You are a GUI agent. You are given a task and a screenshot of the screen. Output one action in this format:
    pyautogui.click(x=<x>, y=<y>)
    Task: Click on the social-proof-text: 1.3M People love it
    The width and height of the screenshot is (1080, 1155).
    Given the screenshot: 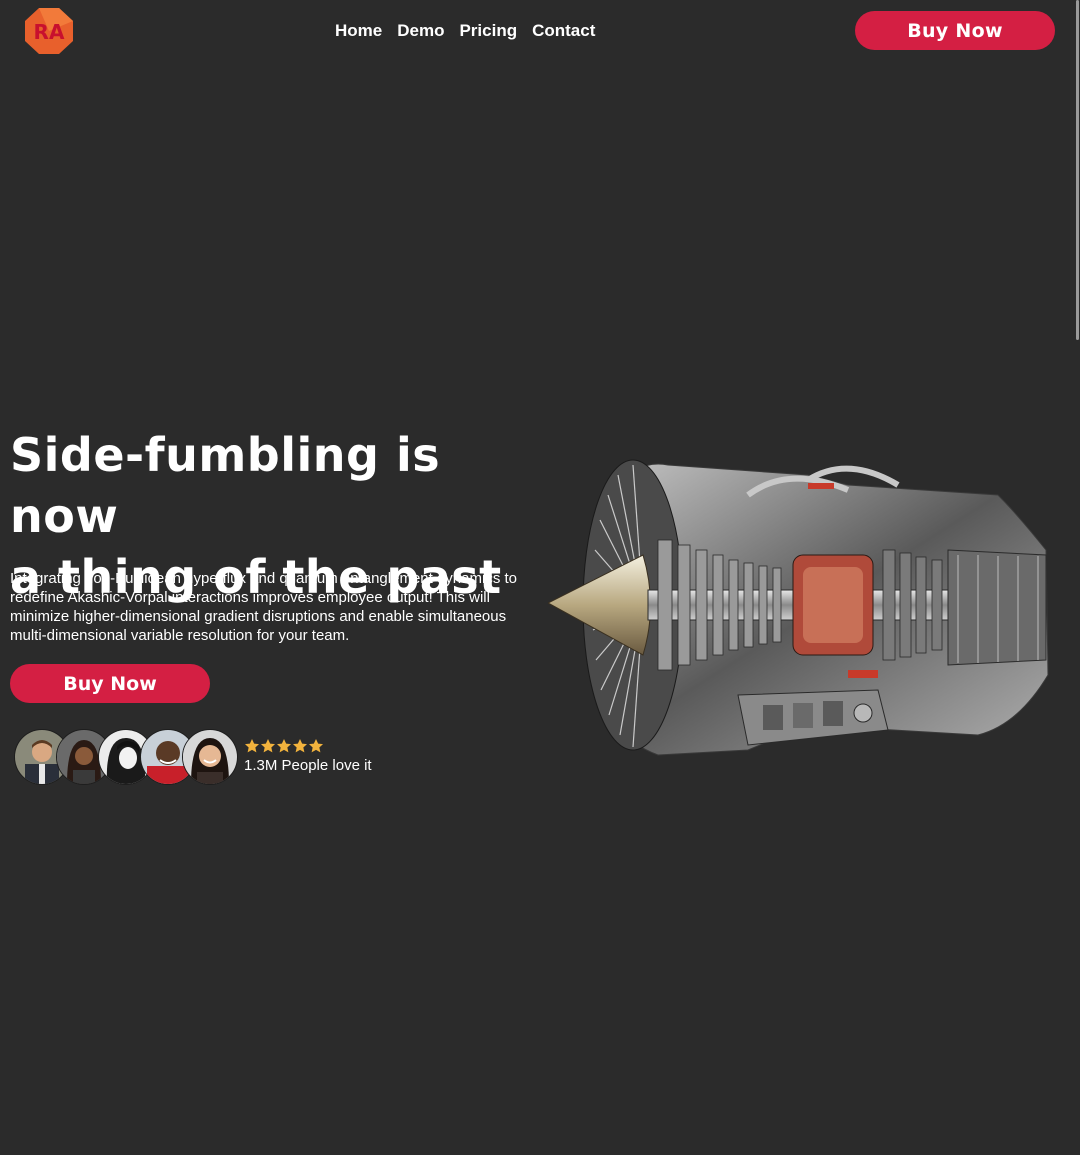 What is the action you would take?
    pyautogui.click(x=308, y=765)
    